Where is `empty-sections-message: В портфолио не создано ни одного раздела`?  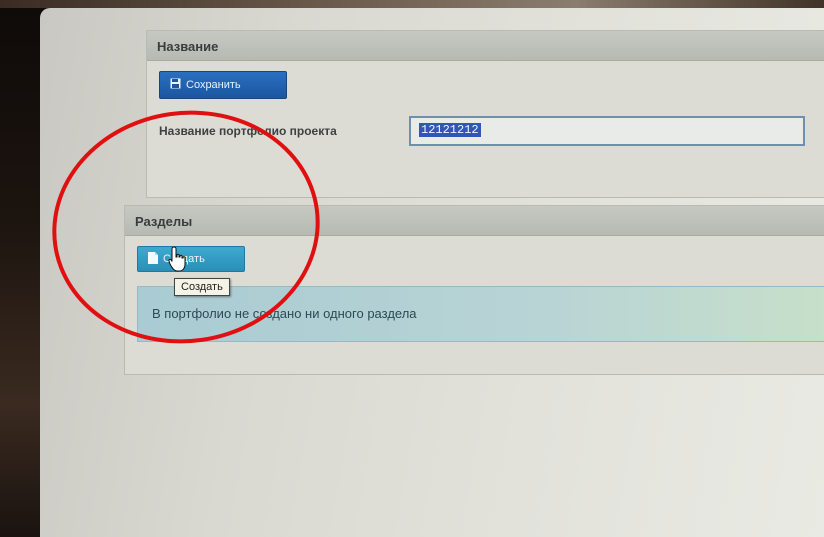
empty-sections-message: В портфолио не создано ни одного раздела is located at coordinates (480, 314).